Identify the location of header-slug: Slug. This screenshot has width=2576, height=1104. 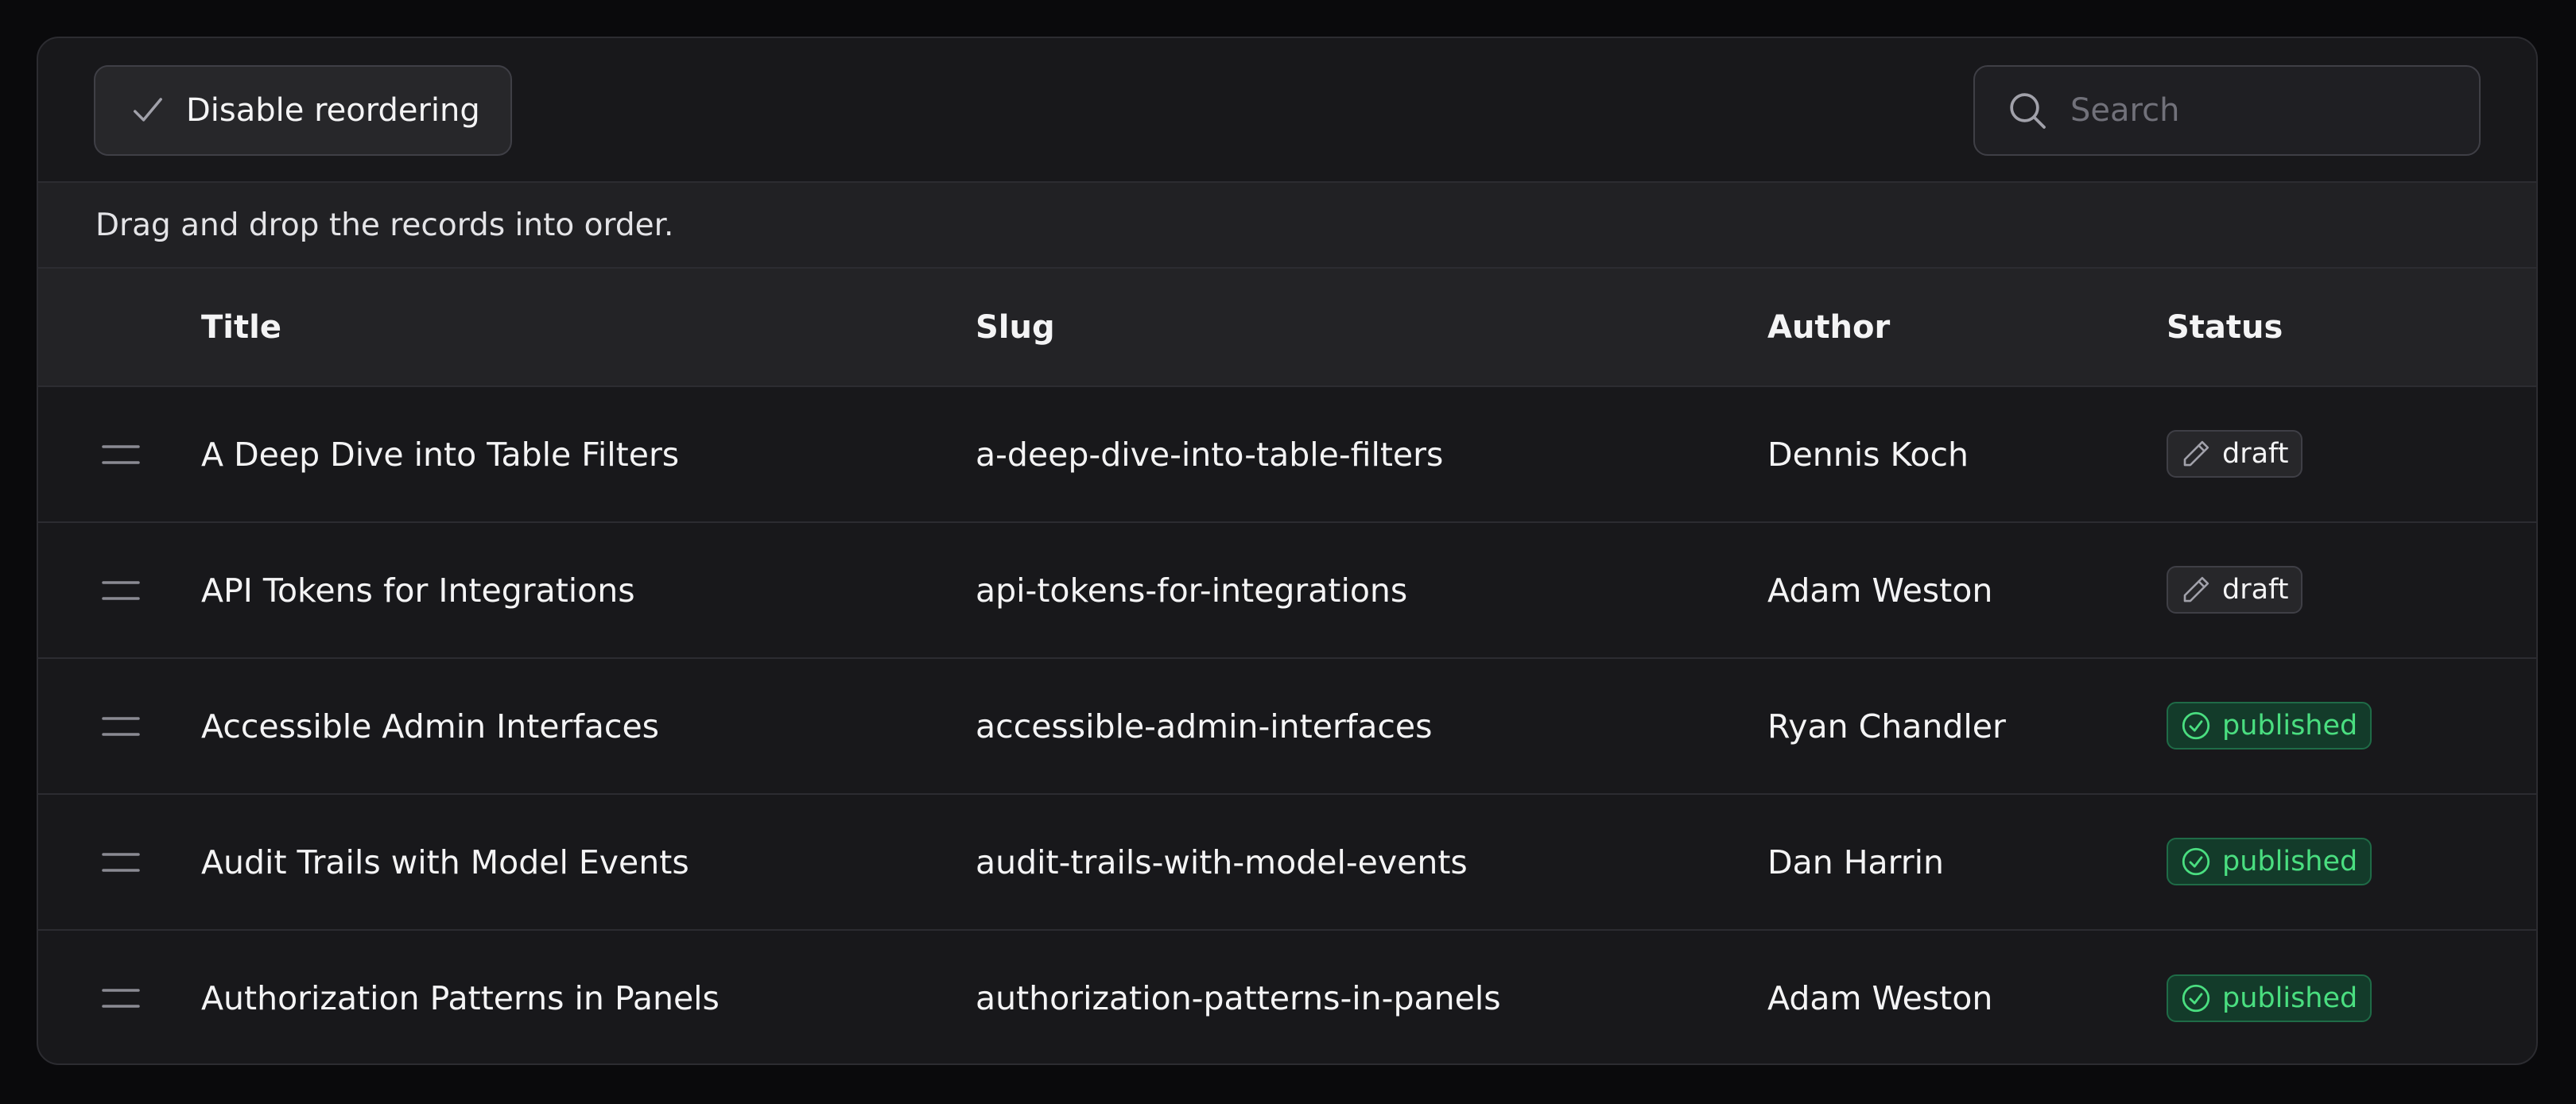
(1371, 328).